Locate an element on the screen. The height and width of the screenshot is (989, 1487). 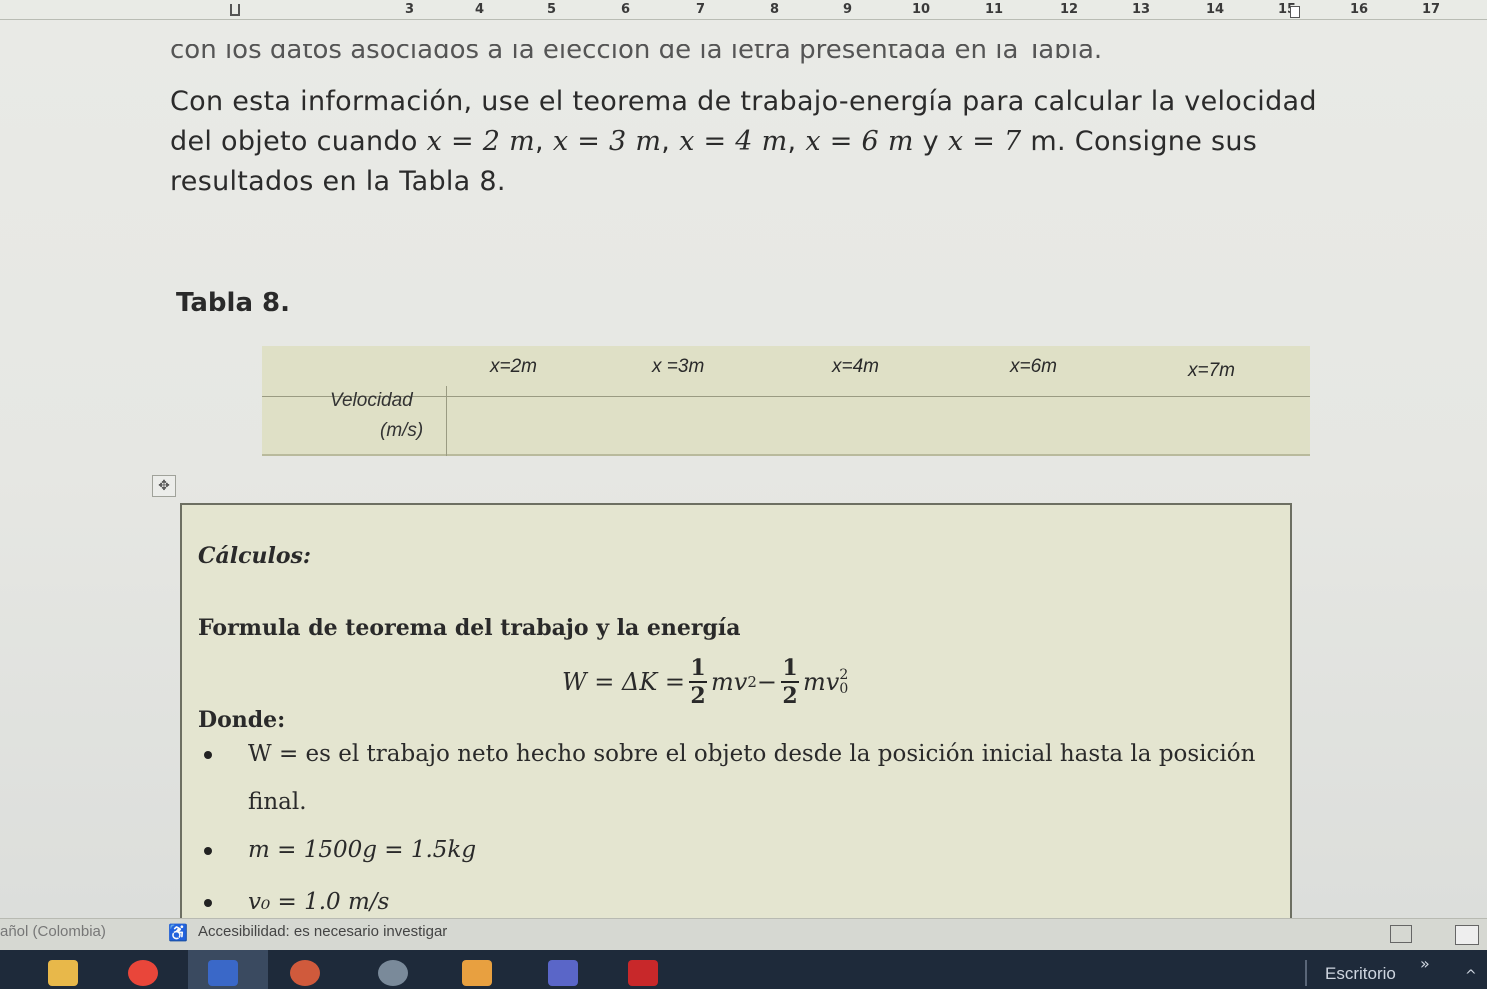
powerpoint-icon is located at coordinates (305, 973).